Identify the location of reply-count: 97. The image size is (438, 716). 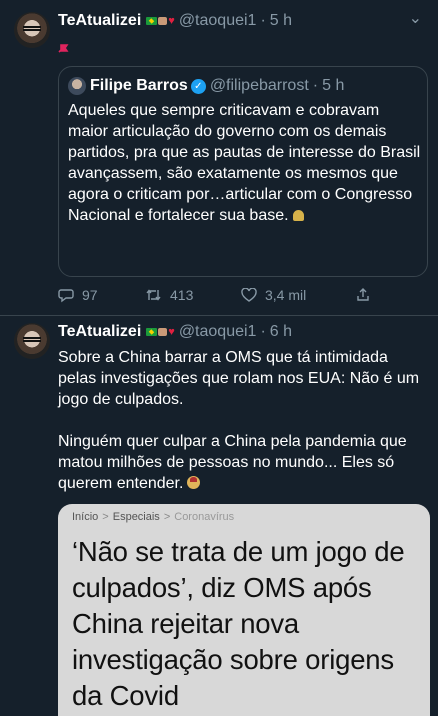
(90, 295).